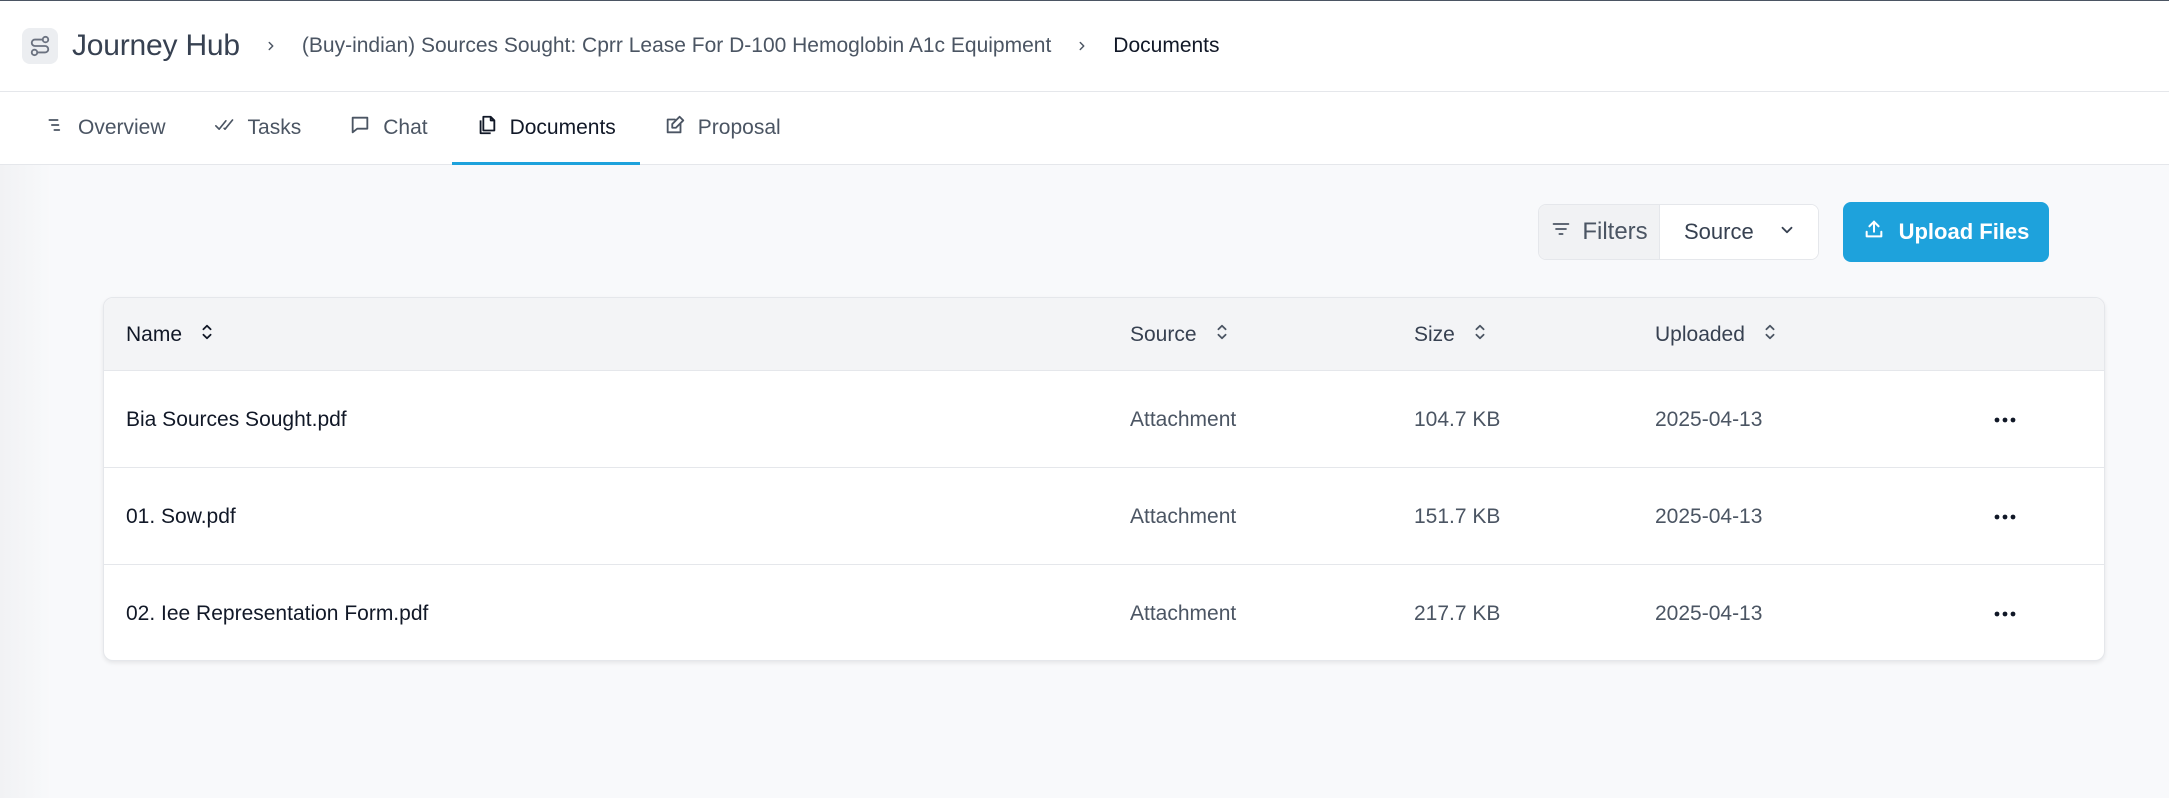  I want to click on tab-tasks: Tasks, so click(258, 128).